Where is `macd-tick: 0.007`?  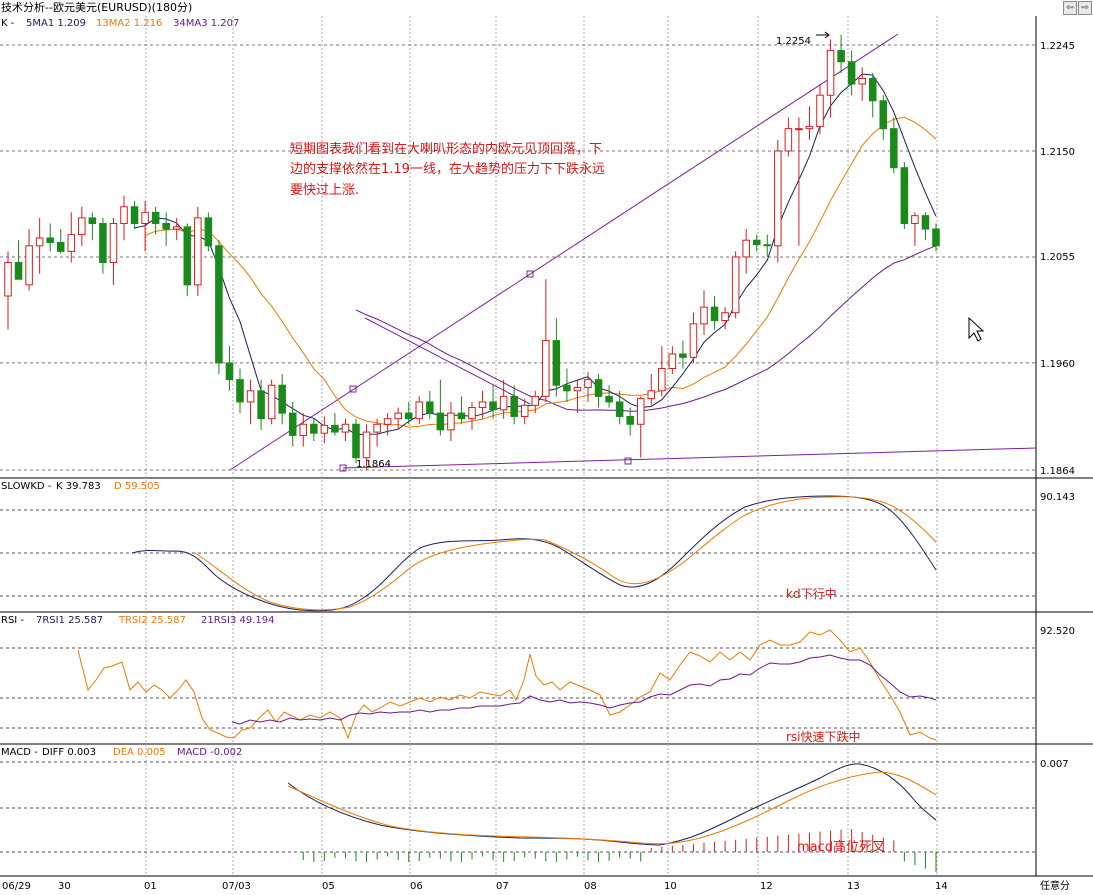 macd-tick: 0.007 is located at coordinates (1054, 764).